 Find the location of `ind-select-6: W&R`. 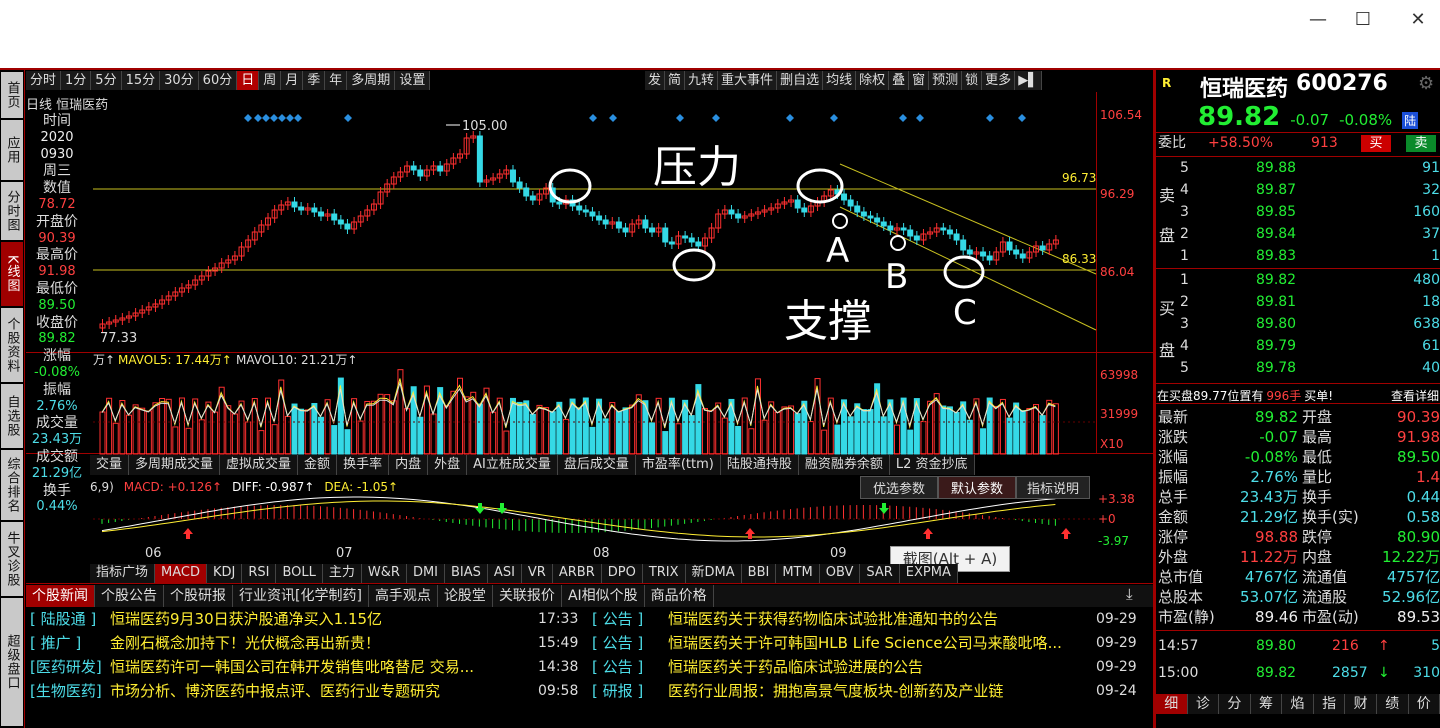

ind-select-6: W&R is located at coordinates (384, 573).